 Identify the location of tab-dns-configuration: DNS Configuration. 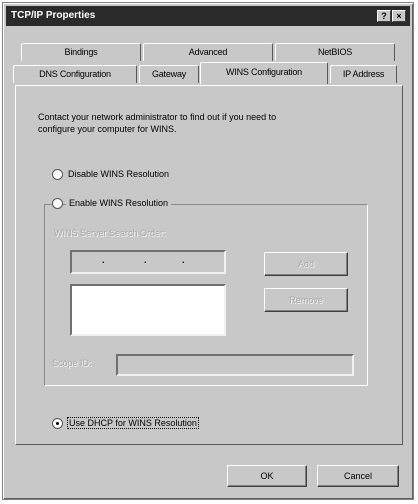
(75, 74).